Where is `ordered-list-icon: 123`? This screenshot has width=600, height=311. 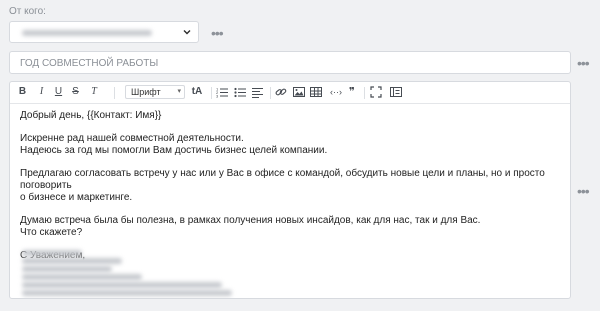
ordered-list-icon: 123 is located at coordinates (222, 92).